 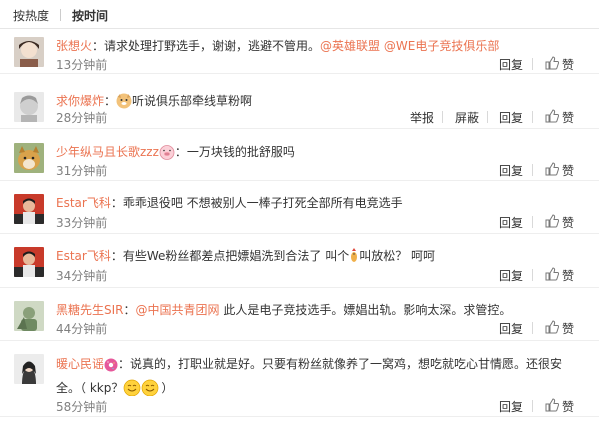 What do you see at coordinates (107, 152) in the screenshot?
I see `comment-username: 少年纵马且长歌zzz` at bounding box center [107, 152].